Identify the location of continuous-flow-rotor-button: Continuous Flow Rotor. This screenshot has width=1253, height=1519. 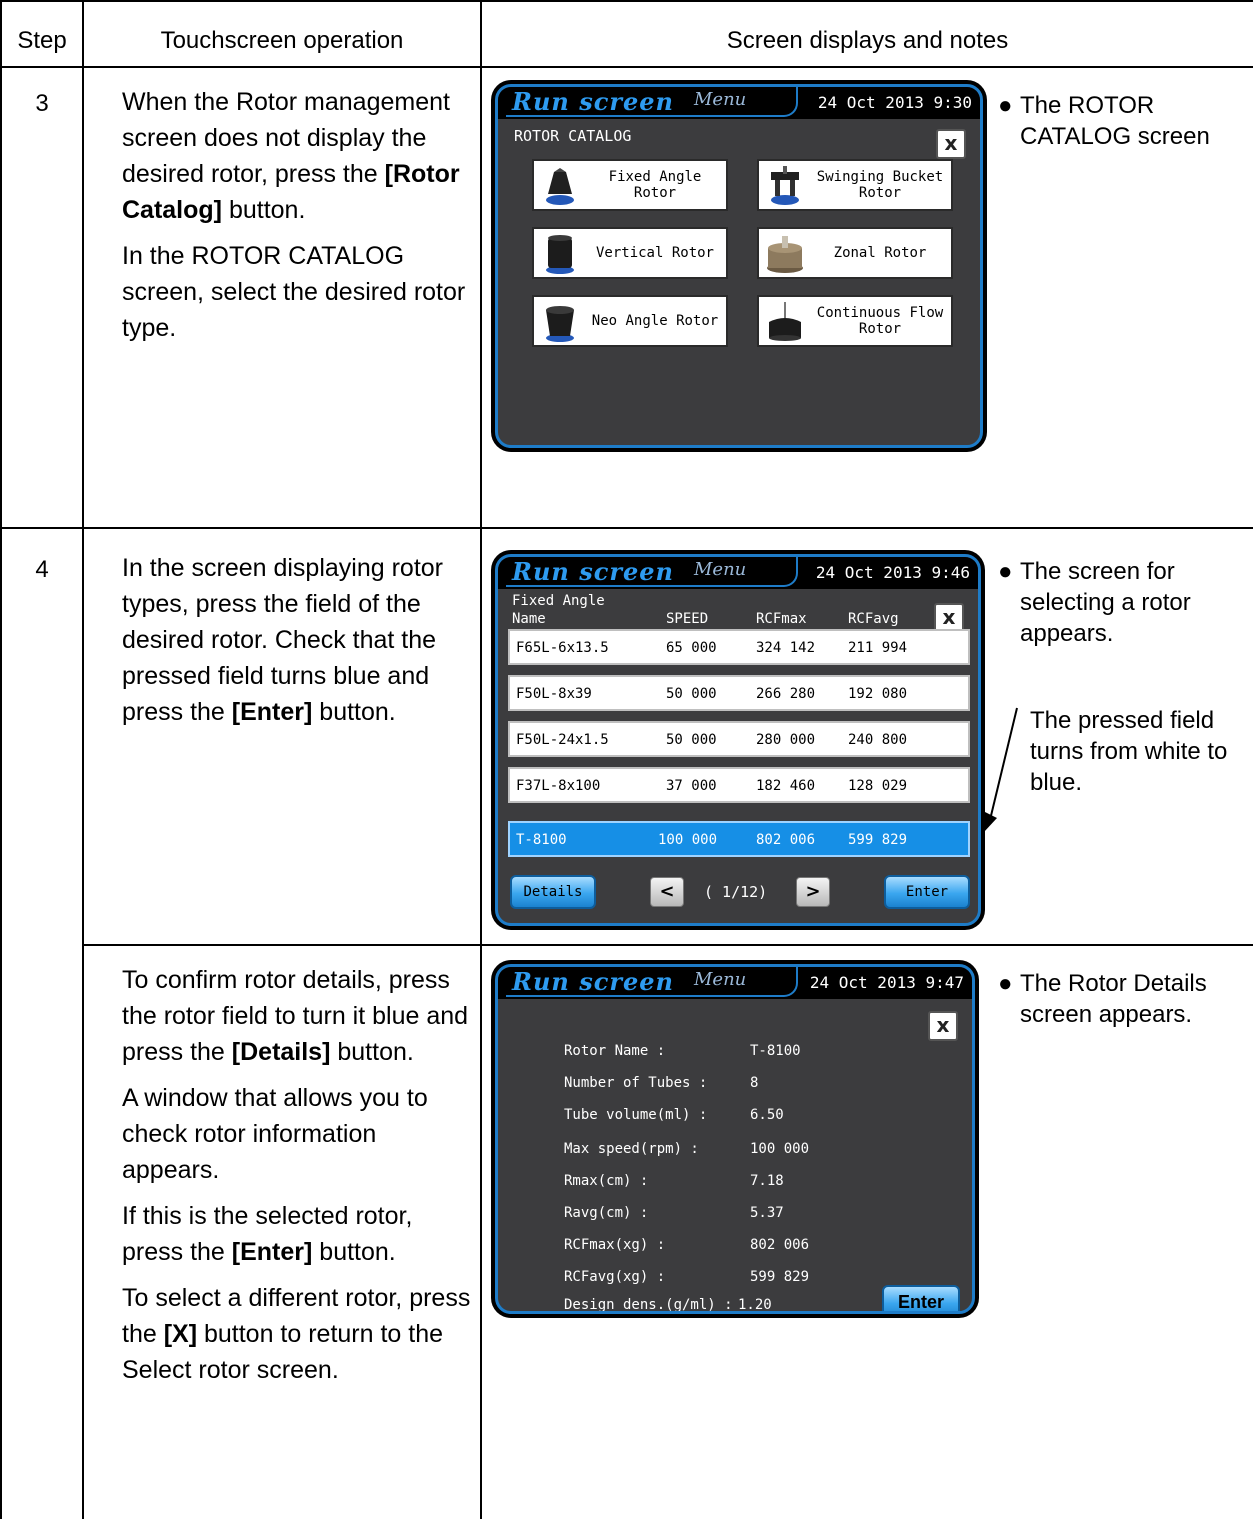
(855, 321).